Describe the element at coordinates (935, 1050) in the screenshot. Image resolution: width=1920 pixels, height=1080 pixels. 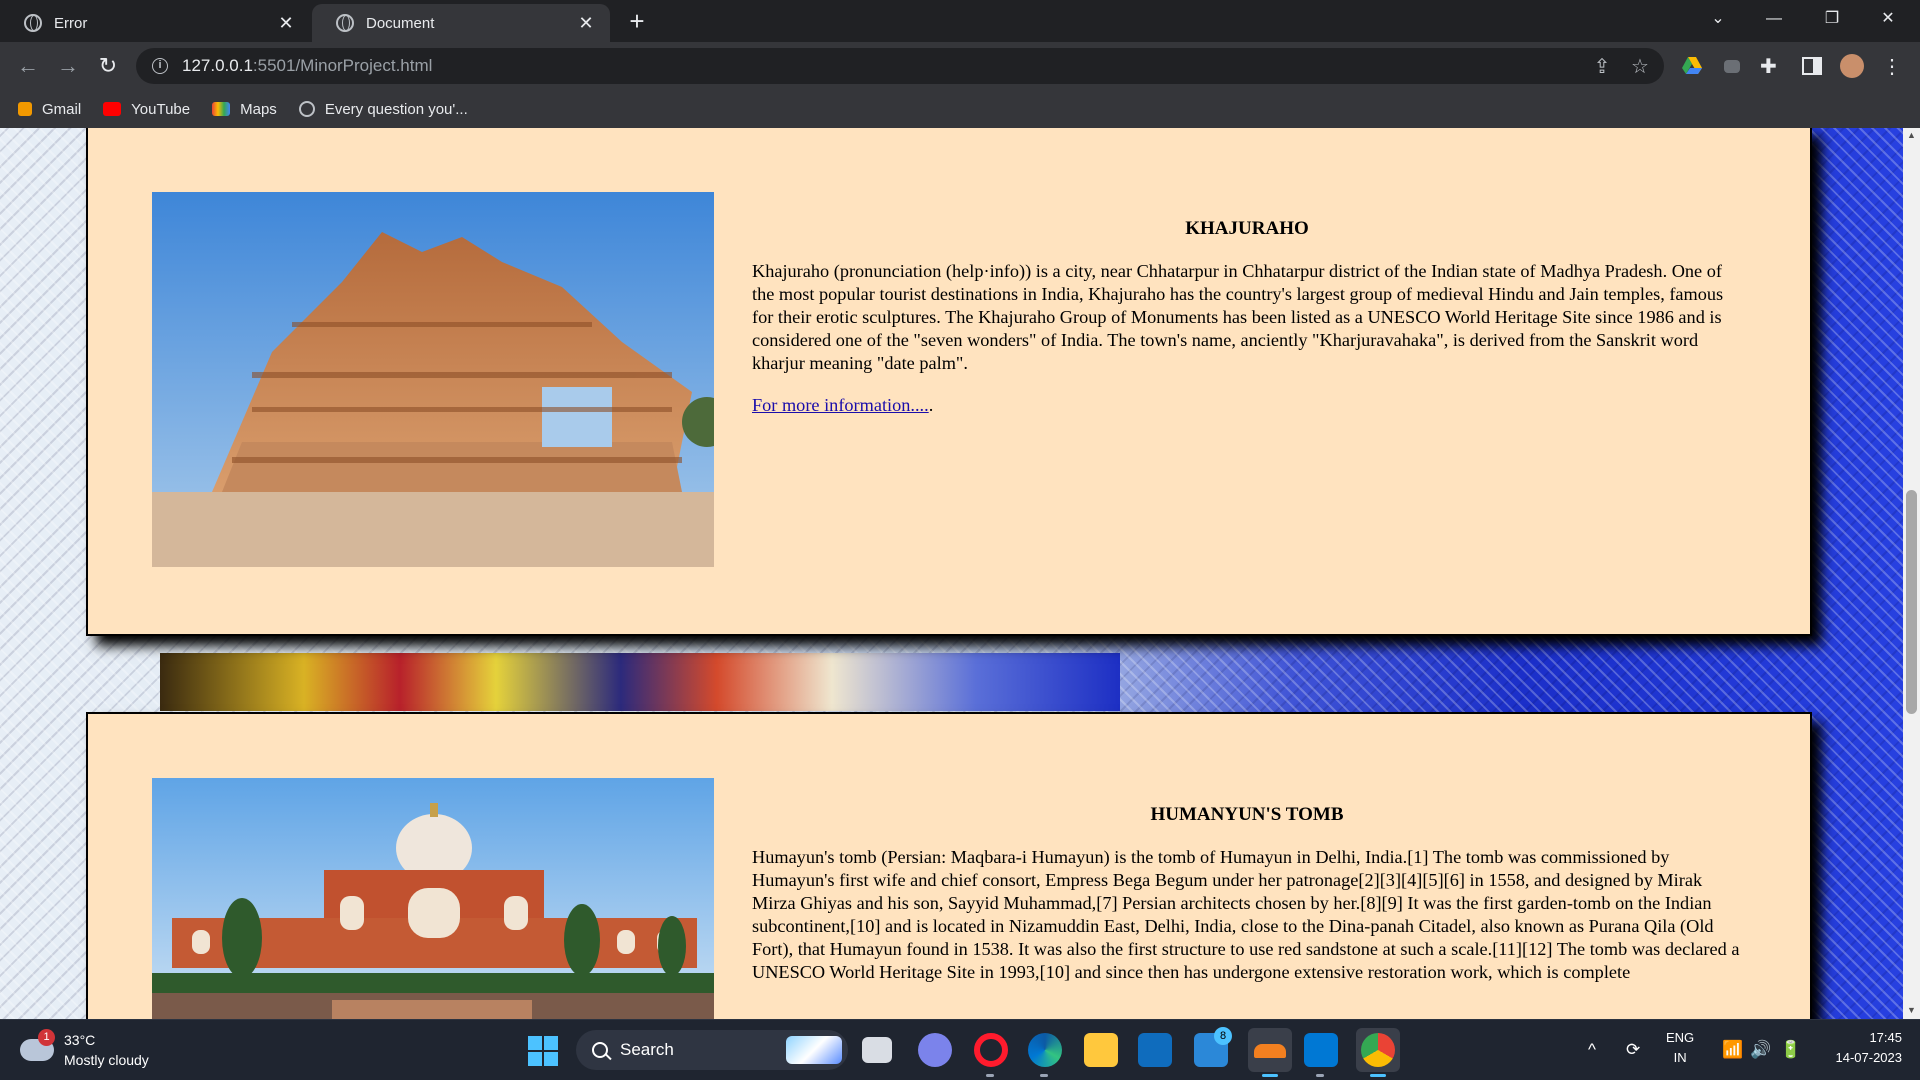
I see `teams-chat-icon` at that location.